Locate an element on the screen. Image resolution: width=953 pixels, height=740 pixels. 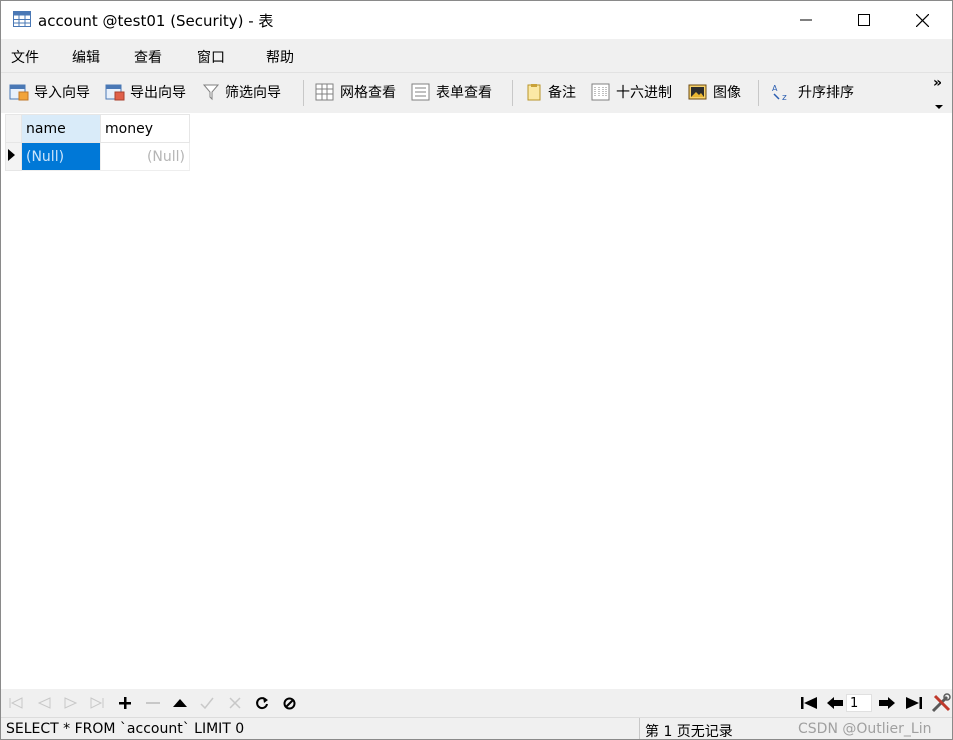
sort-ascending-icon: A z is located at coordinates (779, 92).